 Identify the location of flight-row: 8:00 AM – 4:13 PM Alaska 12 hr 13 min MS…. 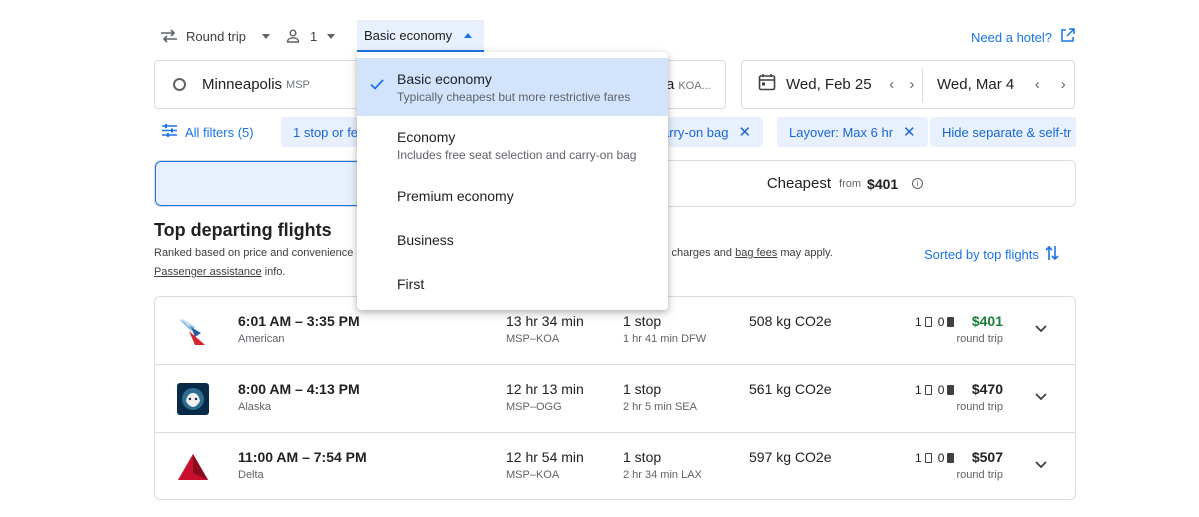
(615, 399).